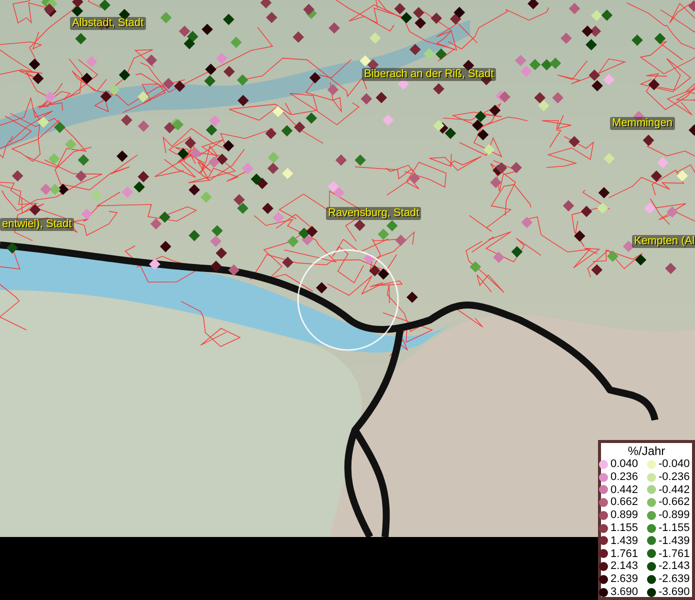 The image size is (695, 600). Describe the element at coordinates (674, 566) in the screenshot. I see `legend-value: -2.143` at that location.